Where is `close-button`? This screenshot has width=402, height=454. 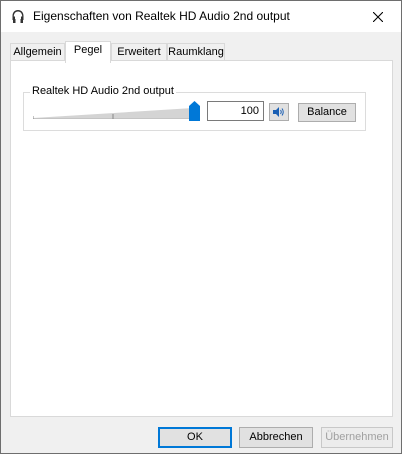
close-button is located at coordinates (378, 16).